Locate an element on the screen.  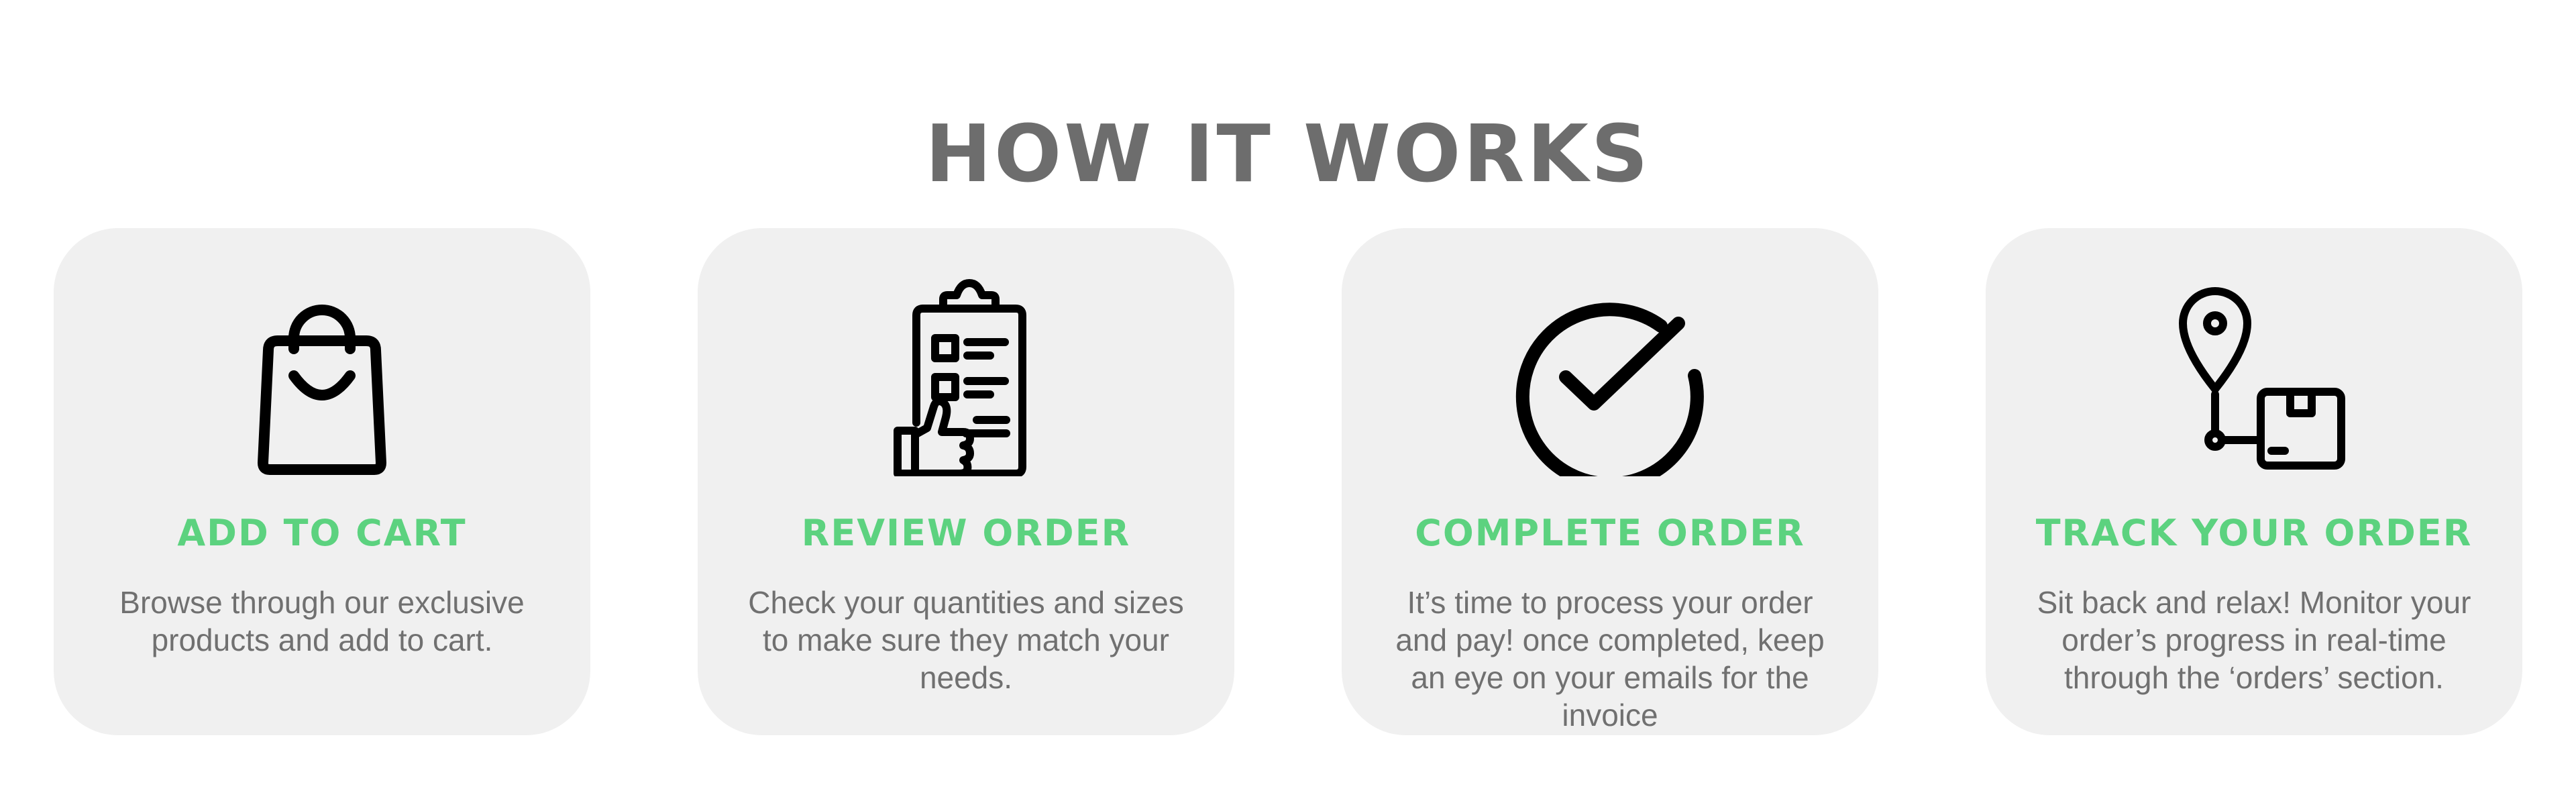
clipboard-thumbs-up-icon is located at coordinates (966, 375).